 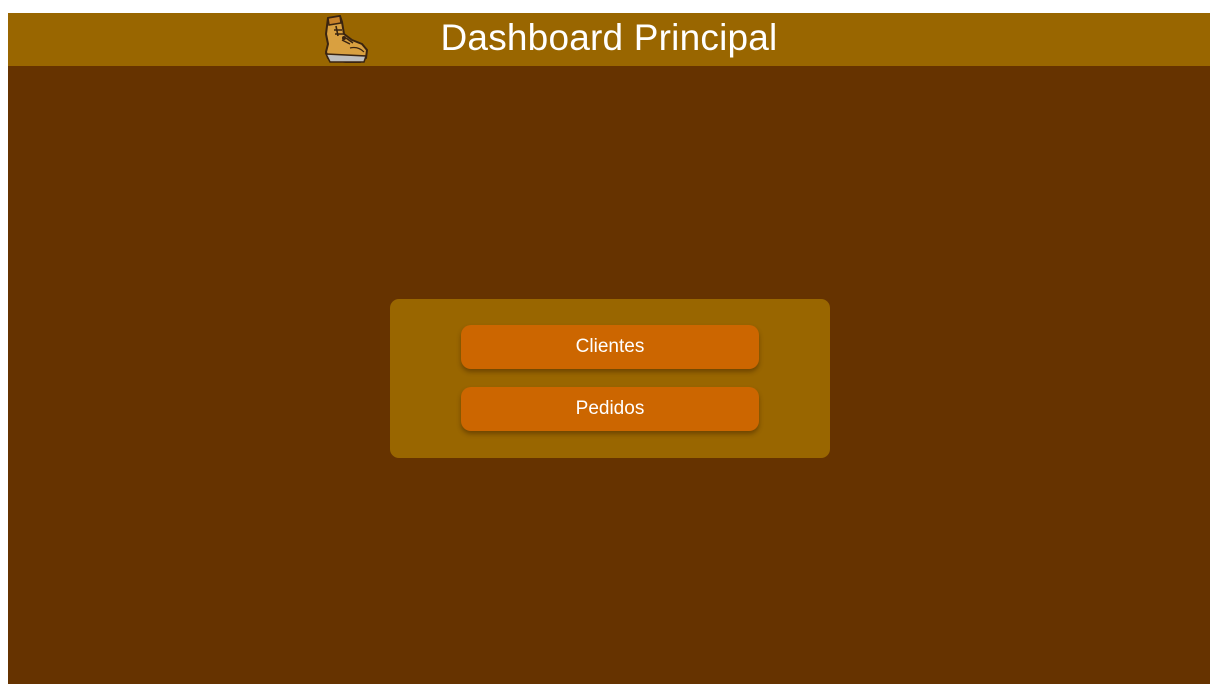 What do you see at coordinates (346, 39) in the screenshot?
I see `boot-icon` at bounding box center [346, 39].